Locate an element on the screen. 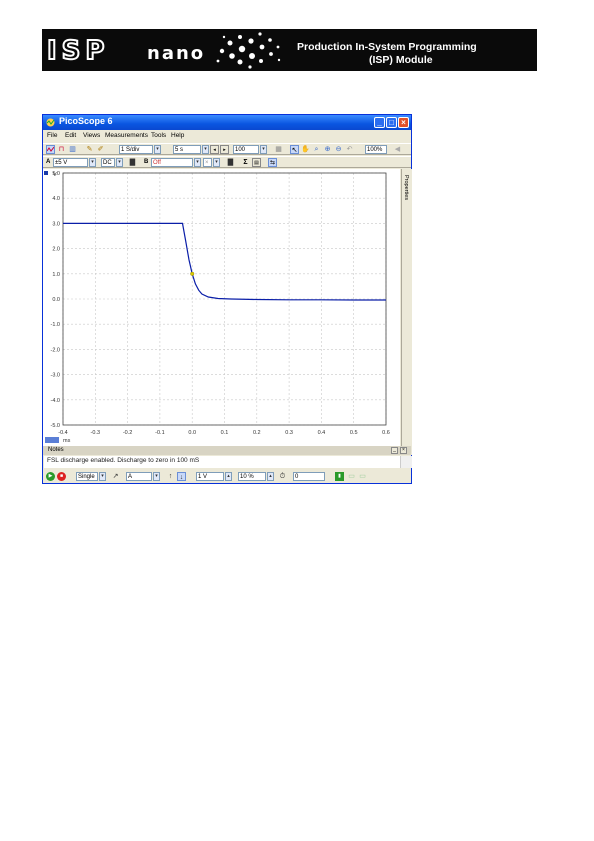 Image resolution: width=594 pixels, height=841 pixels. notes-scrollbar is located at coordinates (406, 462).